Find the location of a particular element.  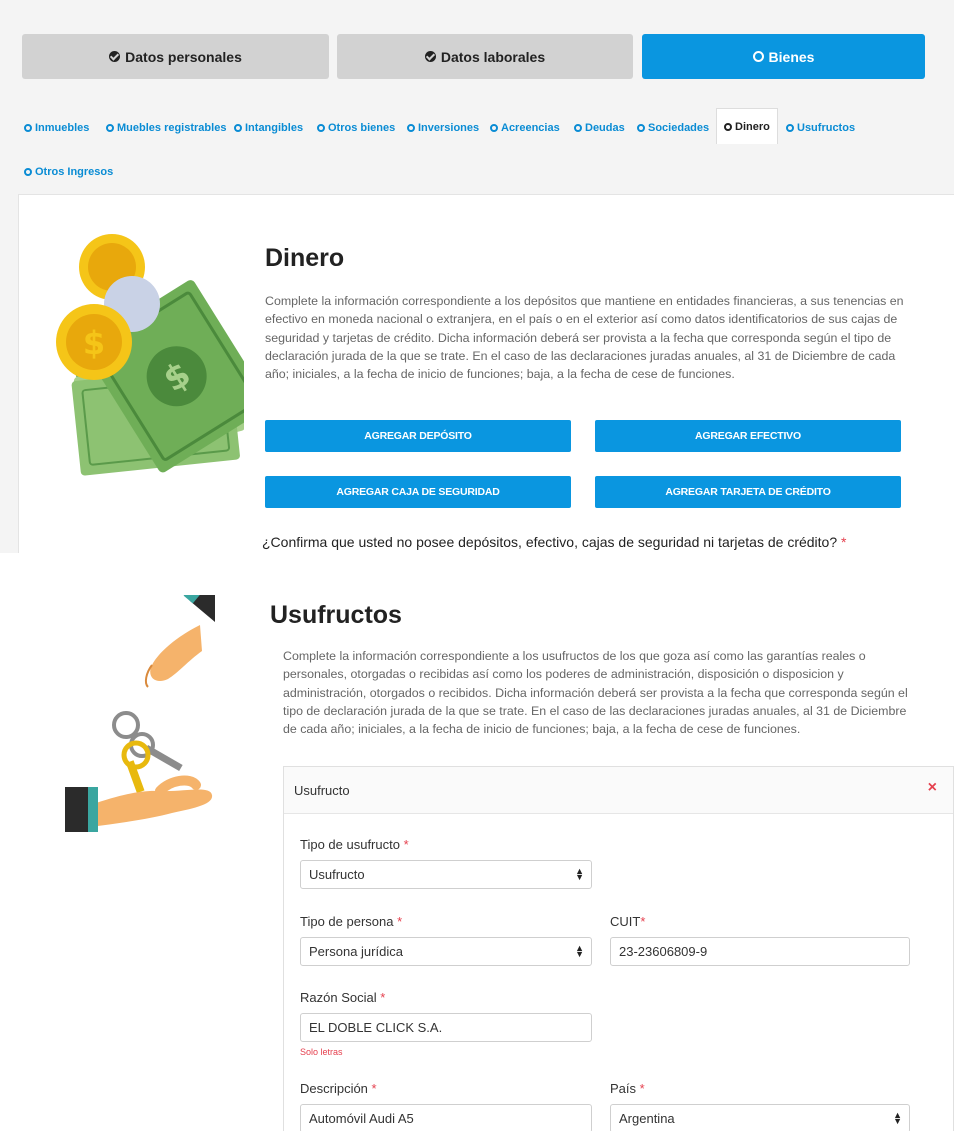

razon-social-hint: Solo letras is located at coordinates (321, 1052).